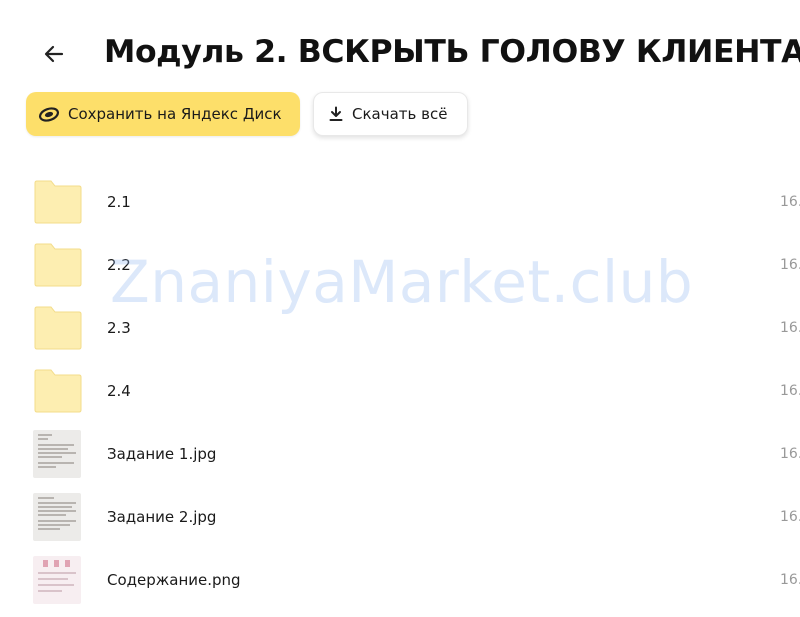 The image size is (800, 617). I want to click on save-button-label: Сохранить на Яндекс Диск, so click(175, 114).